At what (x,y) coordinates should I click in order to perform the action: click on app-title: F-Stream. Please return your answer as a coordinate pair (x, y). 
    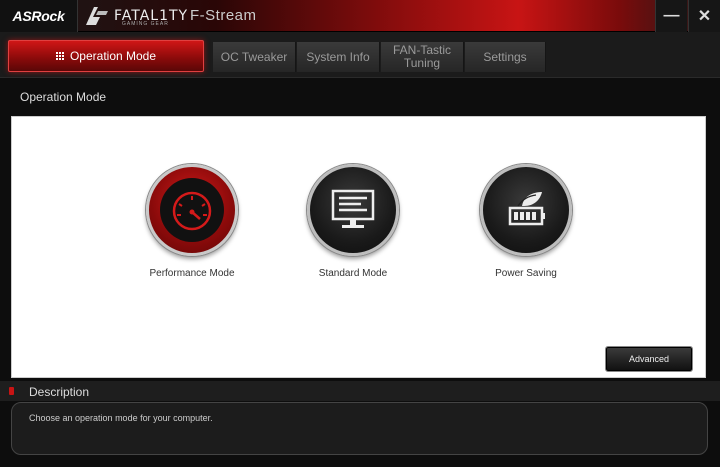
    Looking at the image, I should click on (223, 15).